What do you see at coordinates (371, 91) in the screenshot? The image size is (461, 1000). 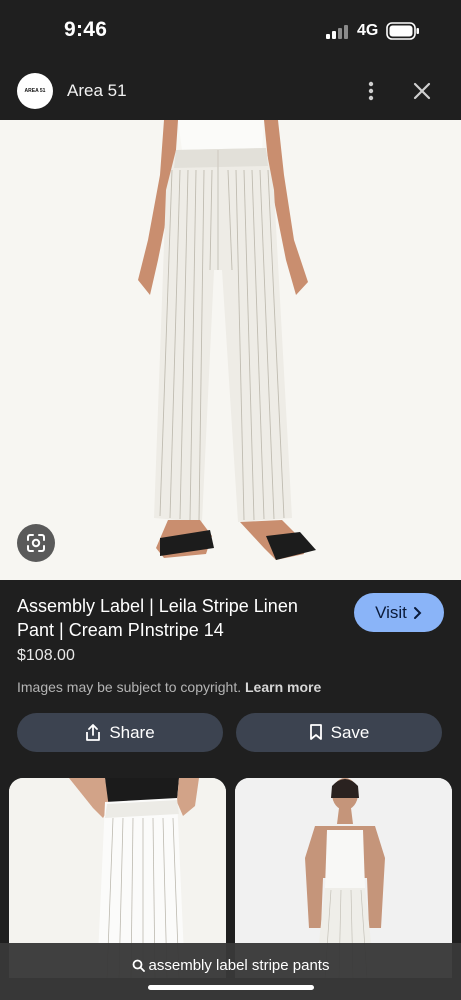 I see `more-vertical-icon` at bounding box center [371, 91].